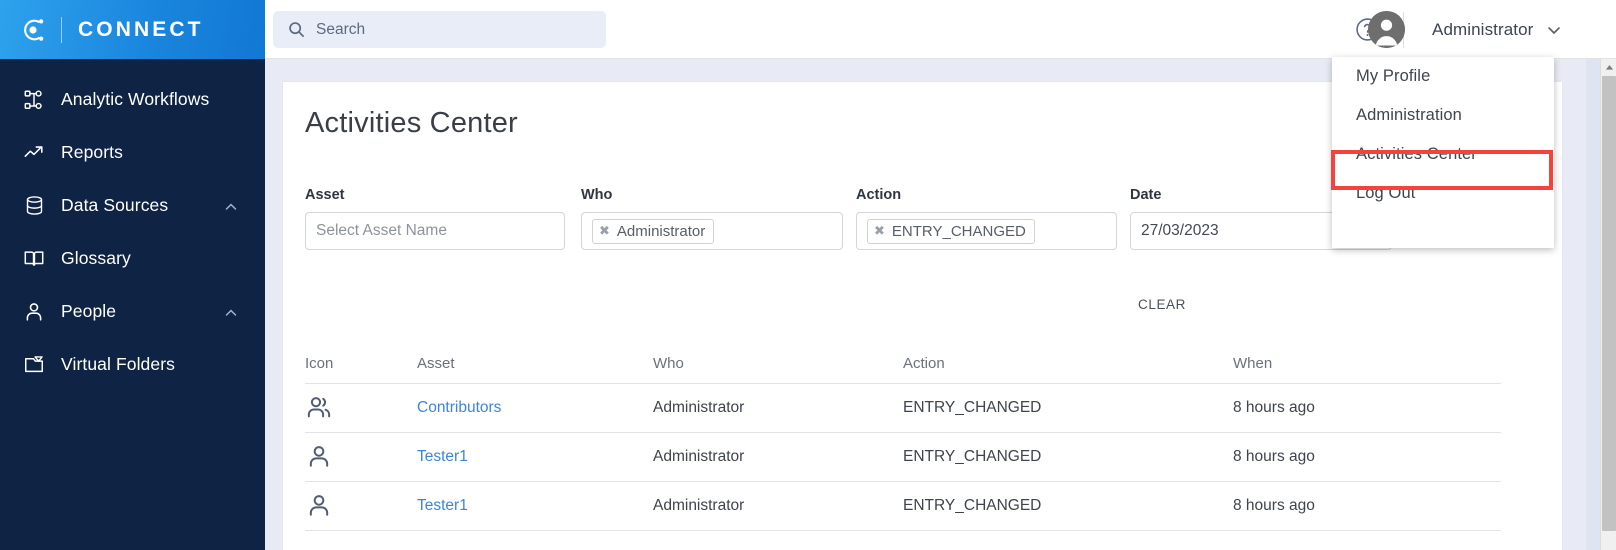 Image resolution: width=1616 pixels, height=550 pixels. I want to click on who-chip: ✖ Administrator, so click(653, 231).